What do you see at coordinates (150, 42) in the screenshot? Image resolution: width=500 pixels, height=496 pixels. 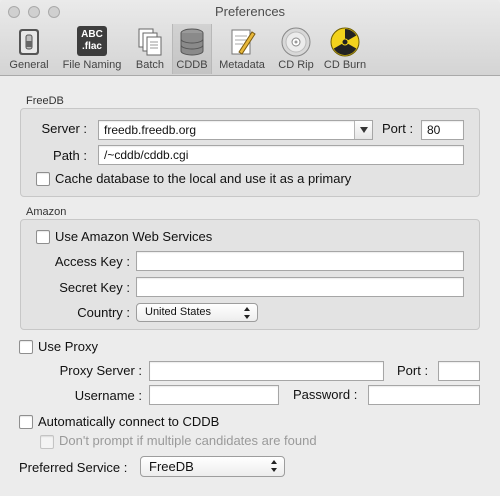 I see `batch-documents-icon` at bounding box center [150, 42].